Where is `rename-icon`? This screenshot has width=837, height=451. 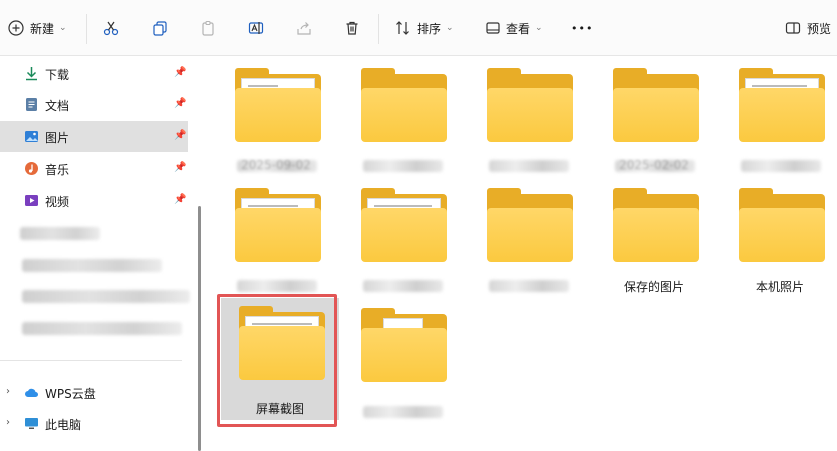
rename-icon is located at coordinates (256, 28).